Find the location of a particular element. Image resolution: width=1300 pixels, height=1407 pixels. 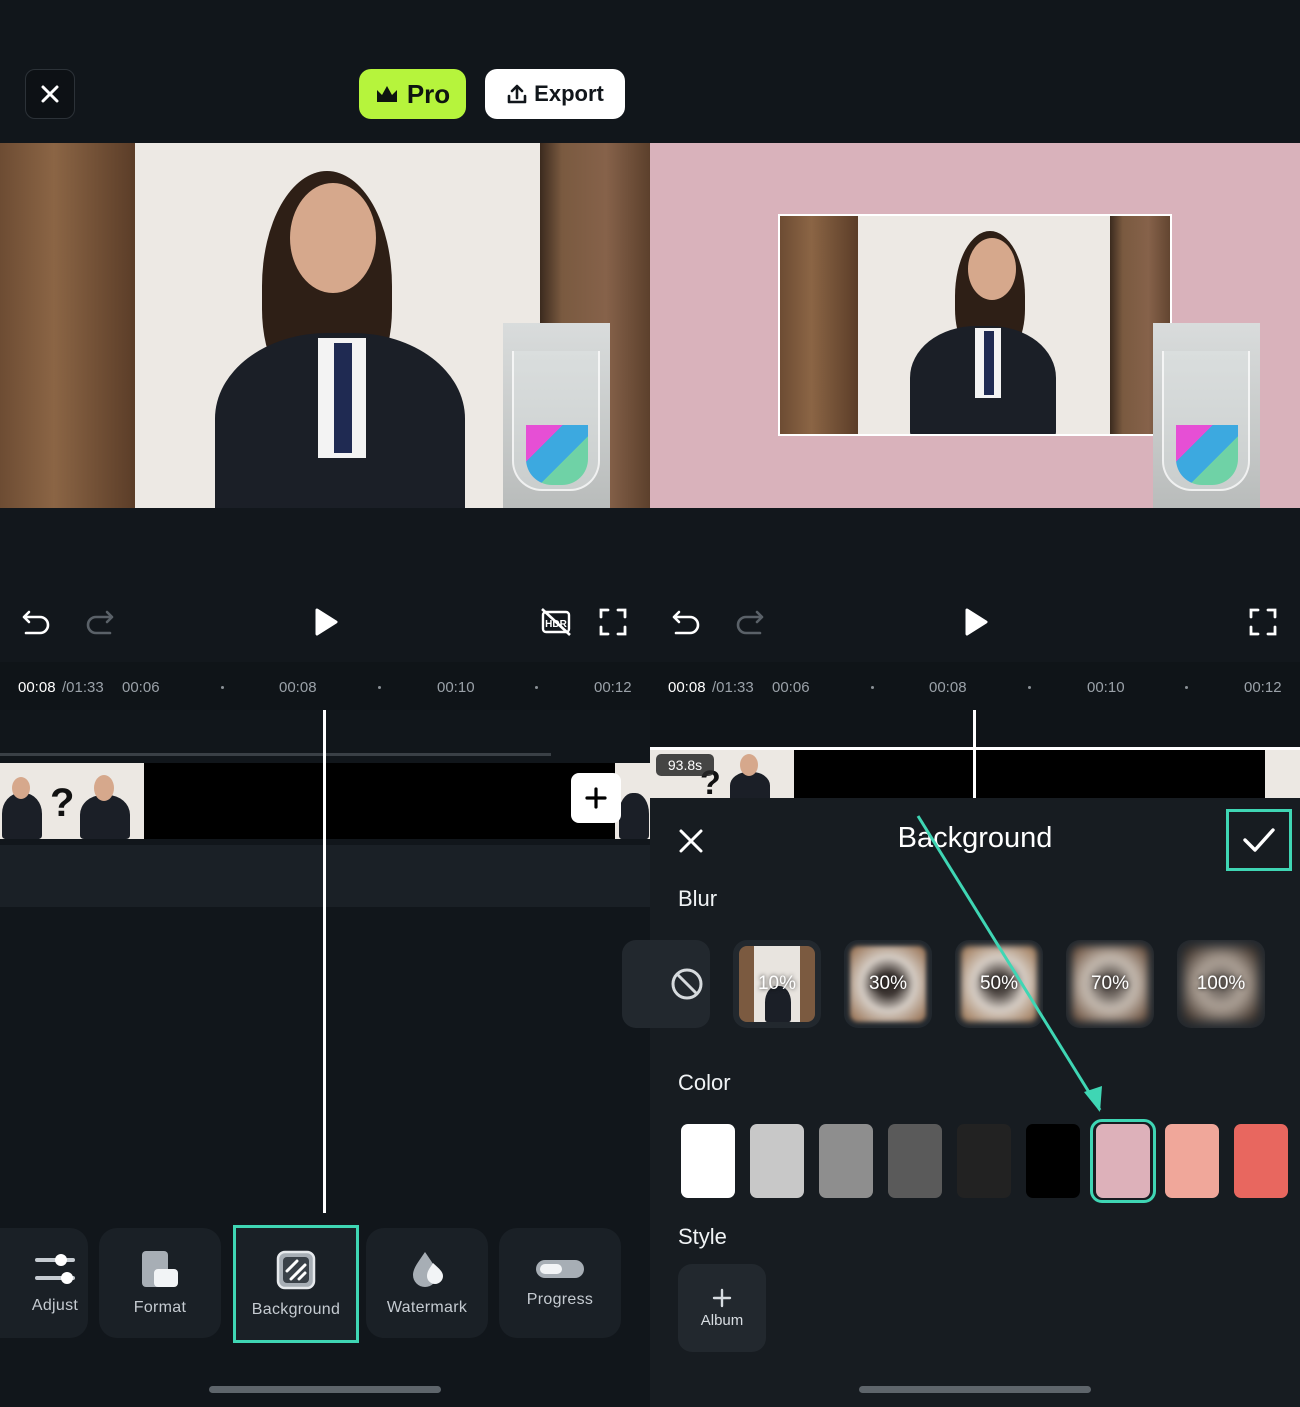

clip-thumbnail: ? is located at coordinates (97, 801).